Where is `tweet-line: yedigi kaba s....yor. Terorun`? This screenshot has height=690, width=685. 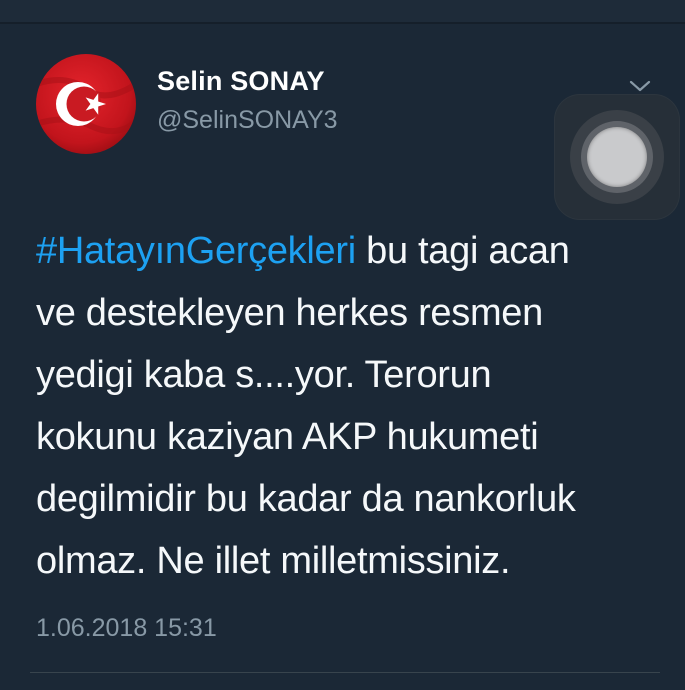 tweet-line: yedigi kaba s....yor. Terorun is located at coordinates (264, 375).